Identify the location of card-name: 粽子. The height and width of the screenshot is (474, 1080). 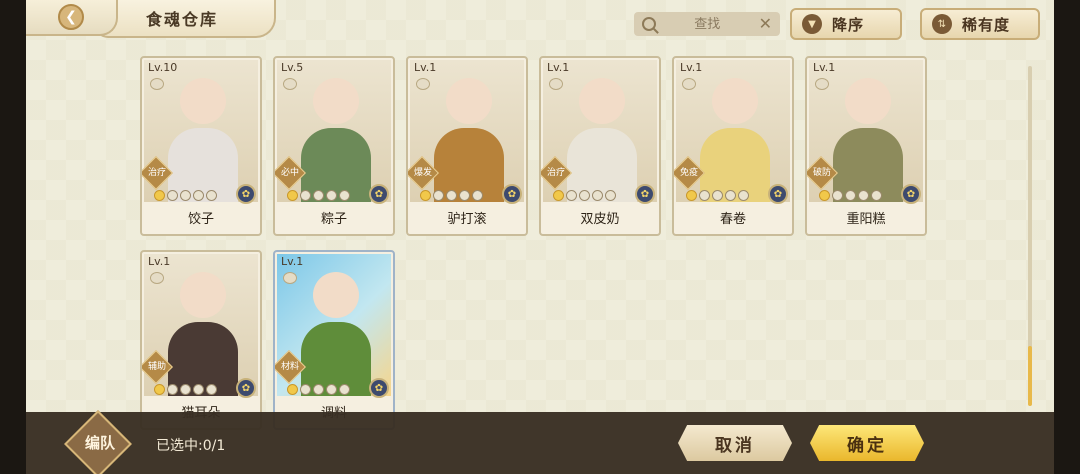
(333, 219).